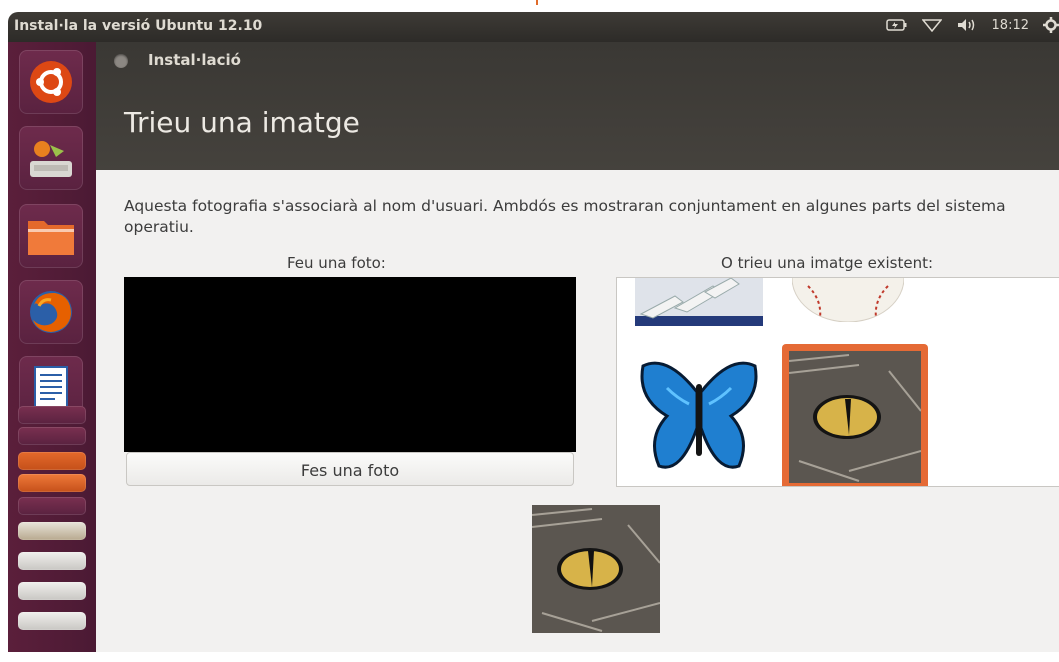  Describe the element at coordinates (52, 347) in the screenshot. I see `launcher` at that location.